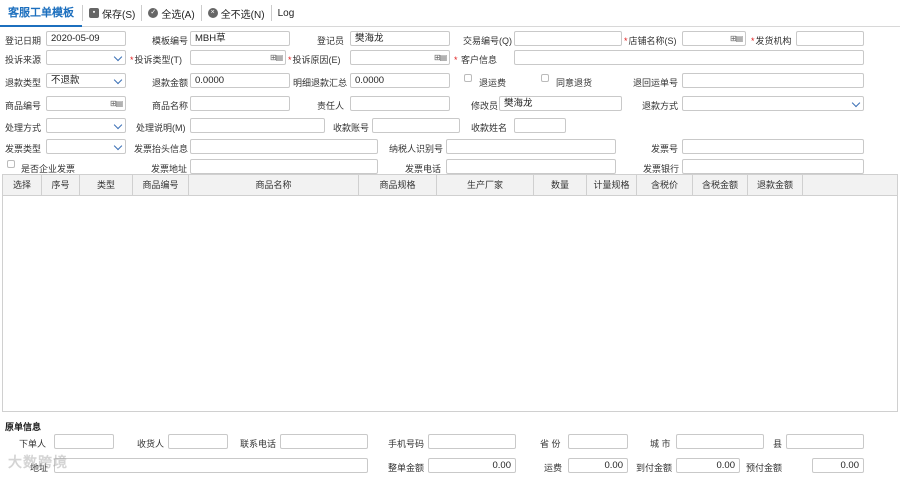 The height and width of the screenshot is (481, 900). What do you see at coordinates (487, 41) in the screenshot?
I see `trade-no-label: 交易编号(Q)` at bounding box center [487, 41].